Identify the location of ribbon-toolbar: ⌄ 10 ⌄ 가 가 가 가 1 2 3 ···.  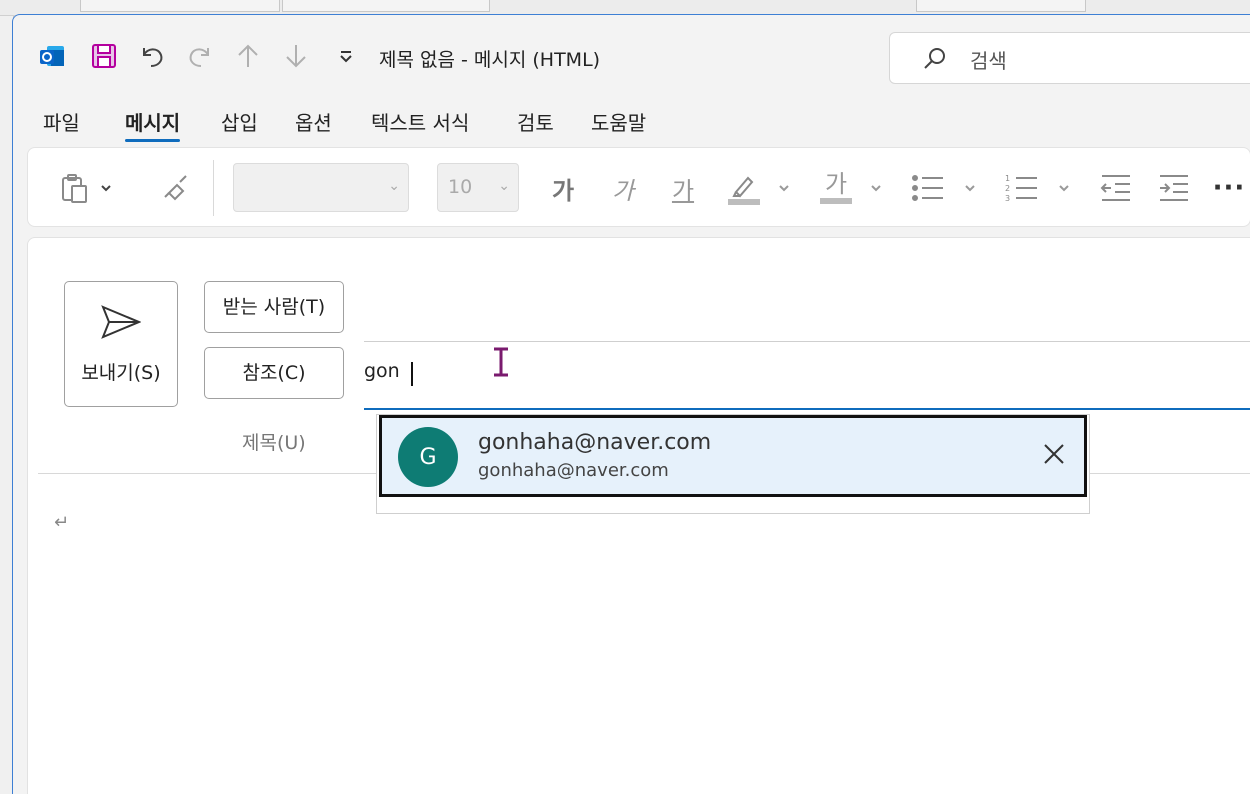
(638, 187).